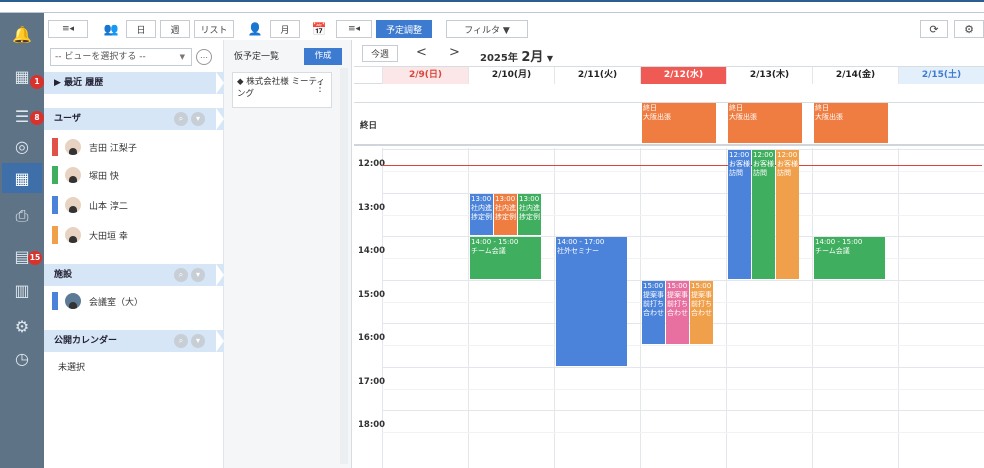  I want to click on user-name: 吉田 江梨子, so click(113, 148).